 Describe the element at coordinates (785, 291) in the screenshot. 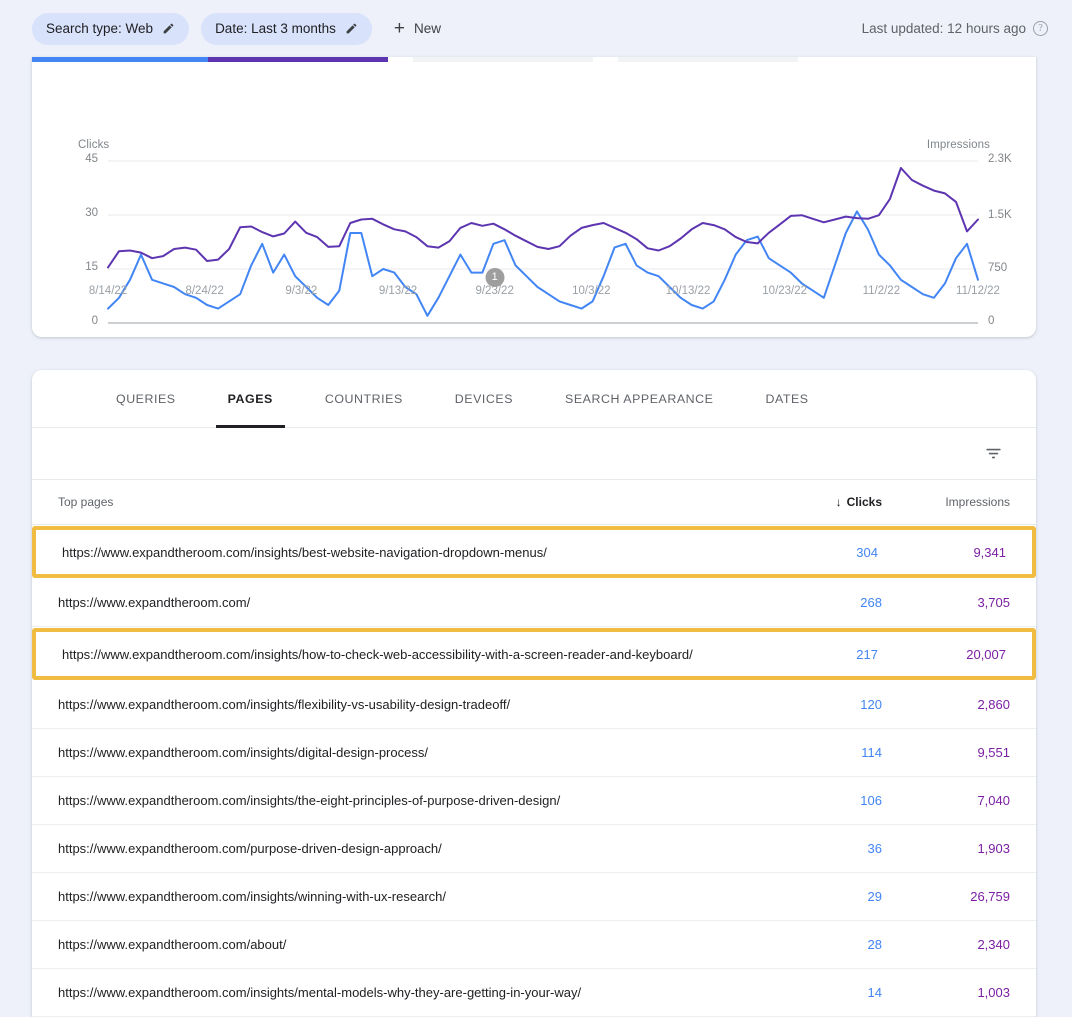

I see `chart-xtick: 10/23/22` at that location.